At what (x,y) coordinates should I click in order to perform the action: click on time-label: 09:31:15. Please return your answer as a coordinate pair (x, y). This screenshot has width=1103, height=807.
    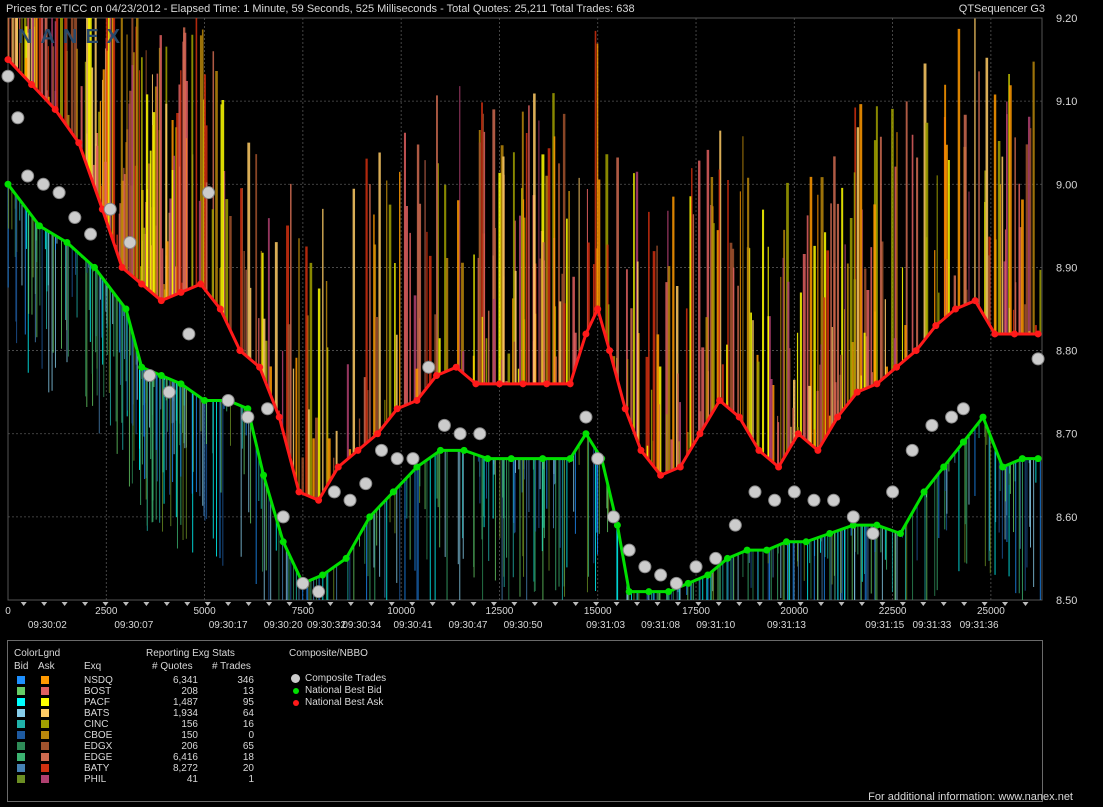
    Looking at the image, I should click on (884, 625).